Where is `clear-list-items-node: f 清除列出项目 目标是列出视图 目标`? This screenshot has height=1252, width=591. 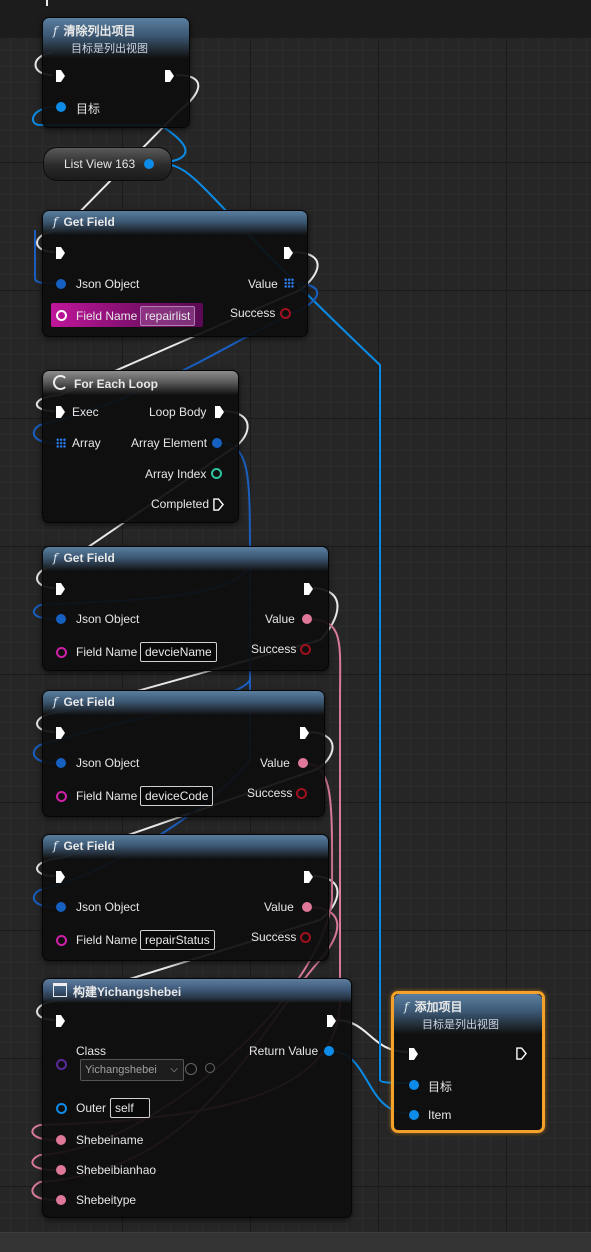 clear-list-items-node: f 清除列出项目 目标是列出视图 目标 is located at coordinates (116, 72).